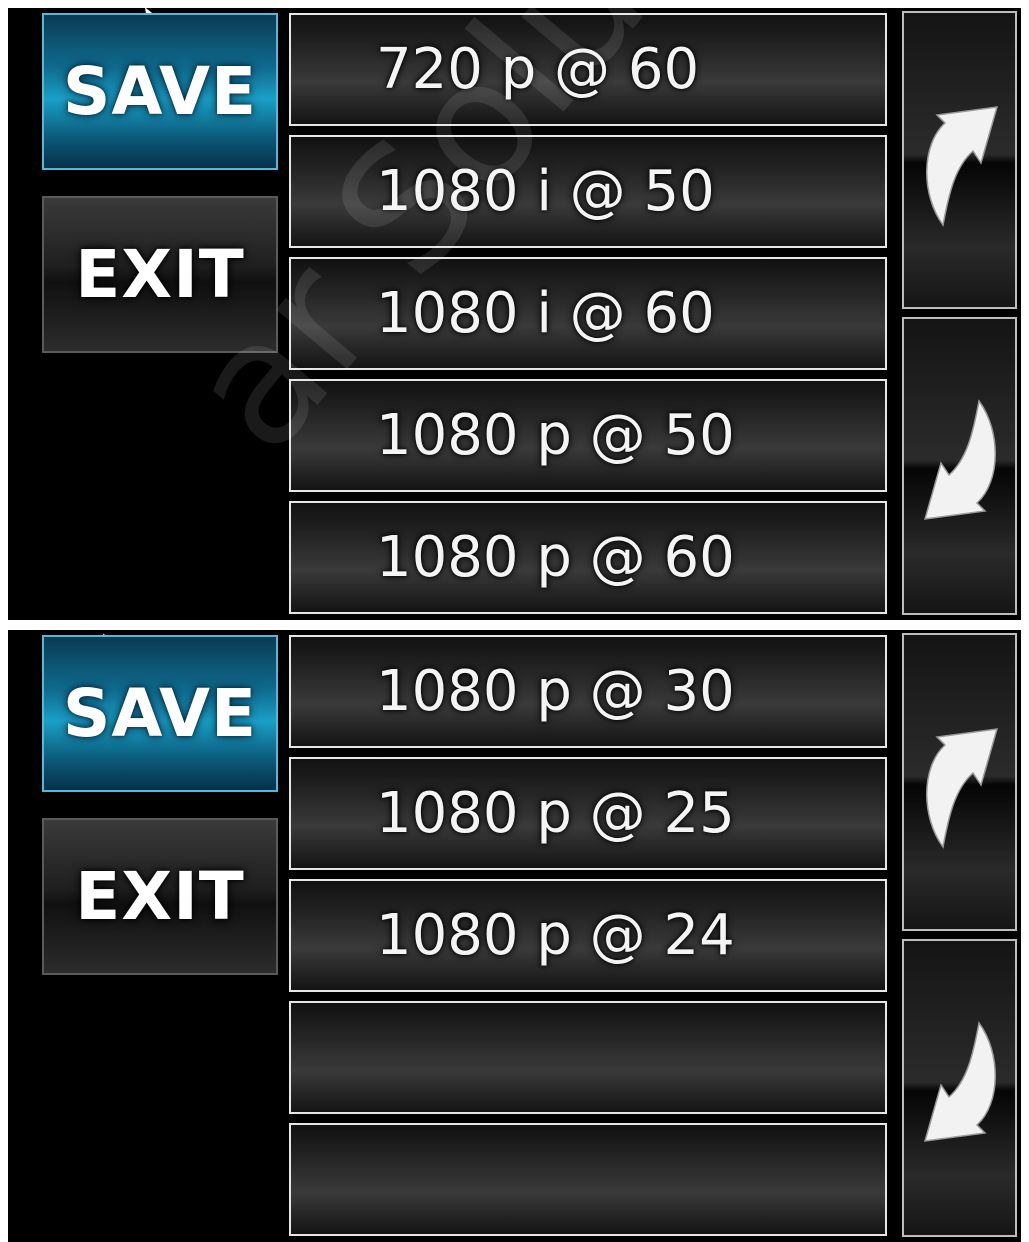 The height and width of the screenshot is (1242, 1029). I want to click on list-item: 1080 p @ 50, so click(588, 435).